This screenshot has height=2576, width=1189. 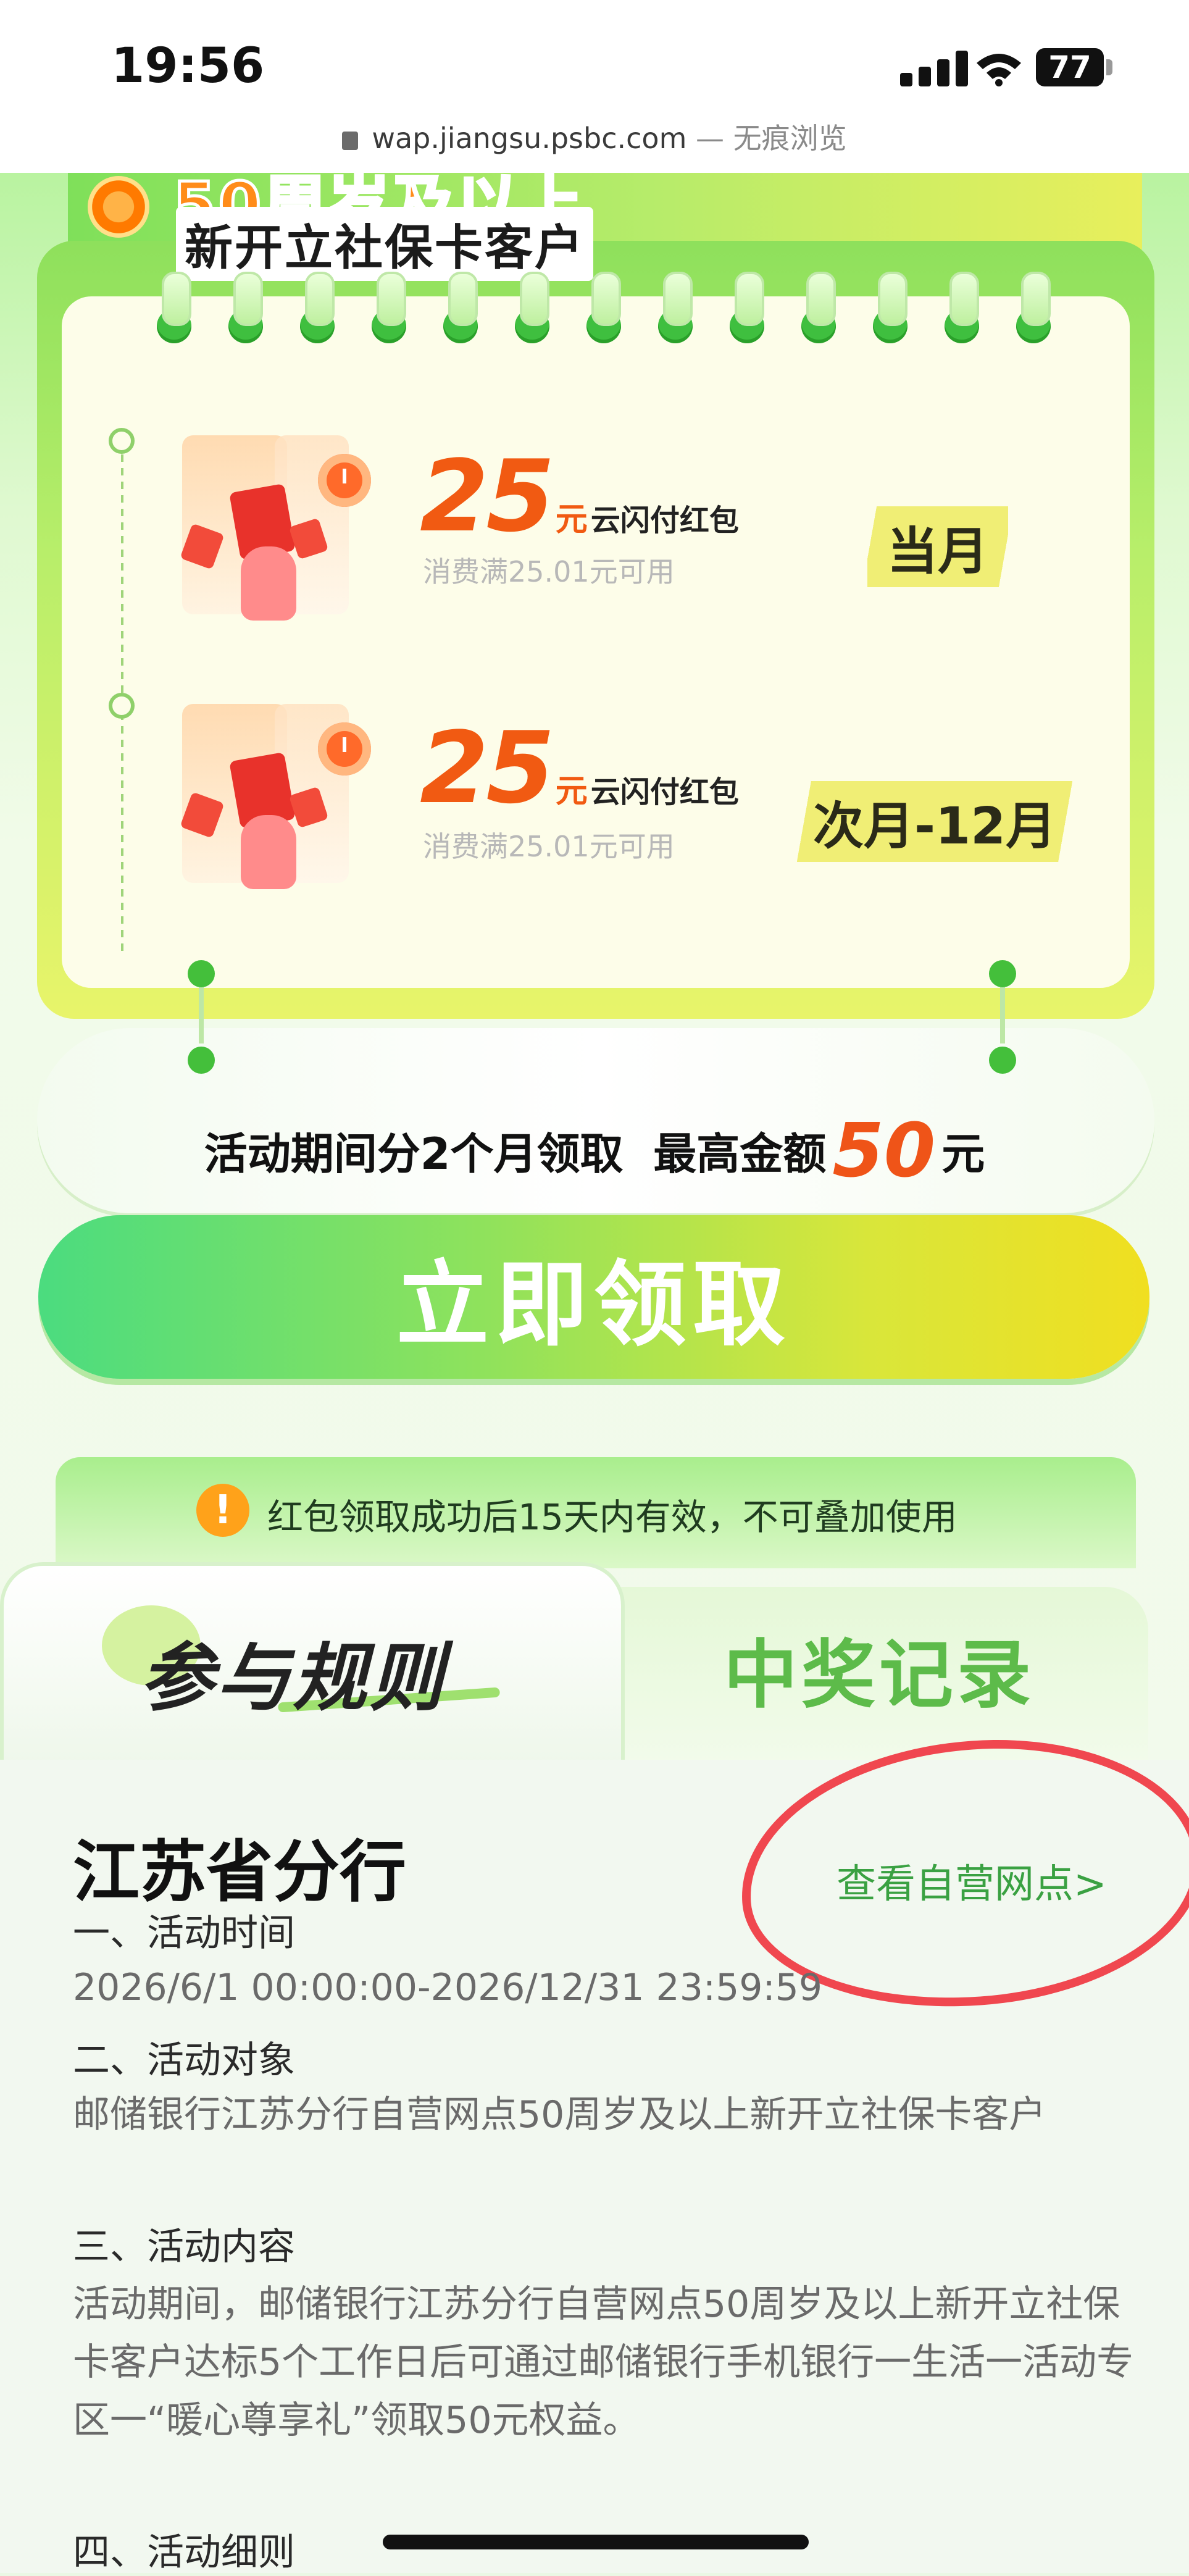 What do you see at coordinates (240, 1872) in the screenshot?
I see `branch-title: 江苏省分行` at bounding box center [240, 1872].